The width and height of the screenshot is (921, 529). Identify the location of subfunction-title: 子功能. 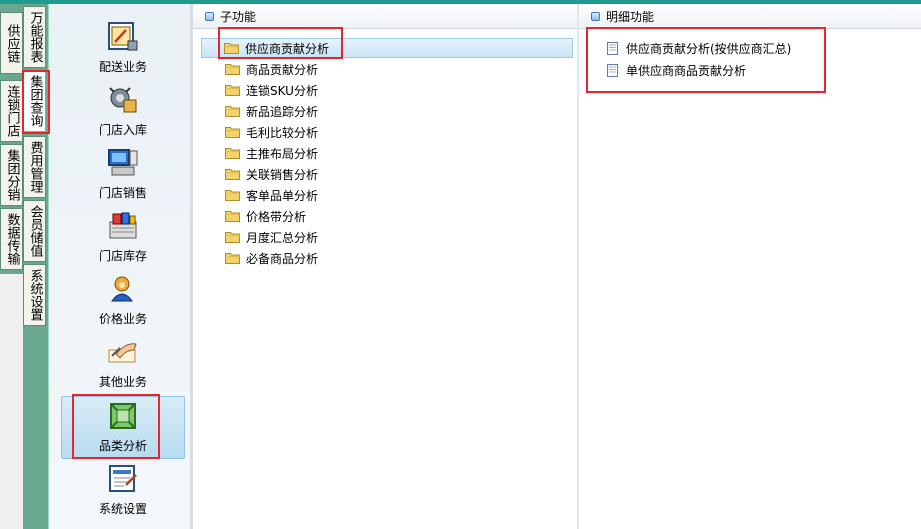
(238, 16).